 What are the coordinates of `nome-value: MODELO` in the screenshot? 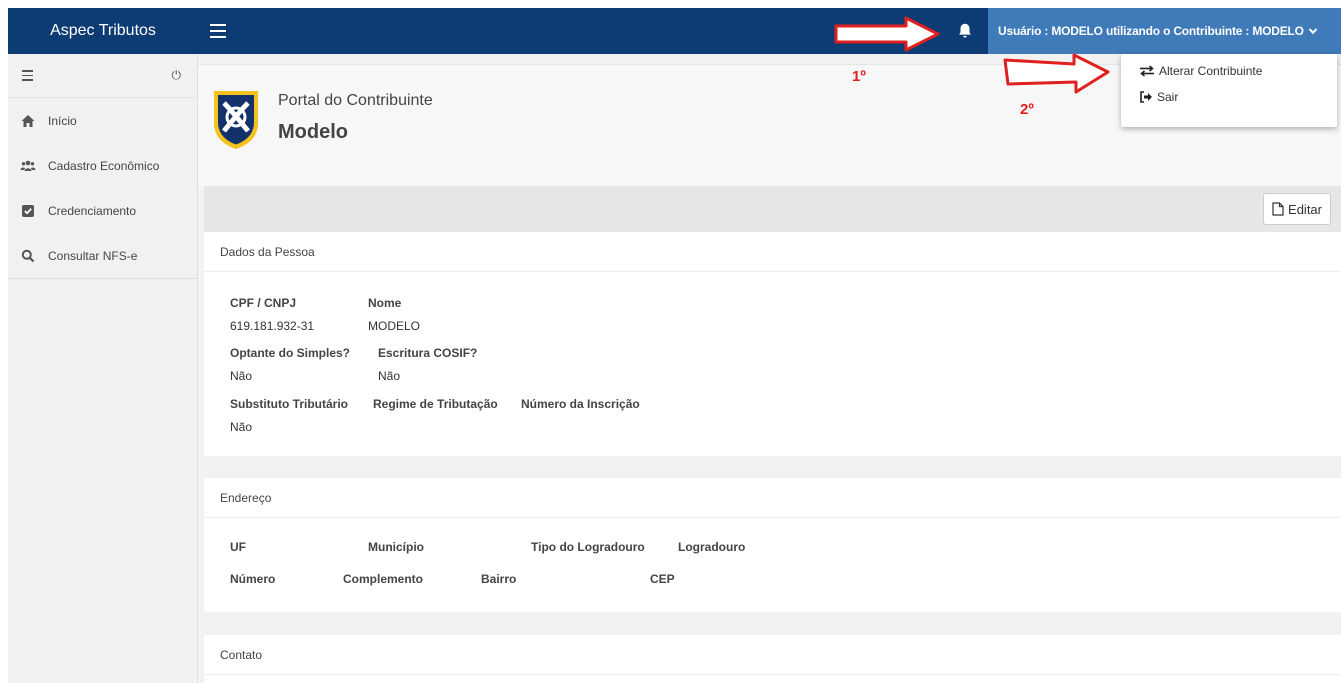 It's located at (394, 326).